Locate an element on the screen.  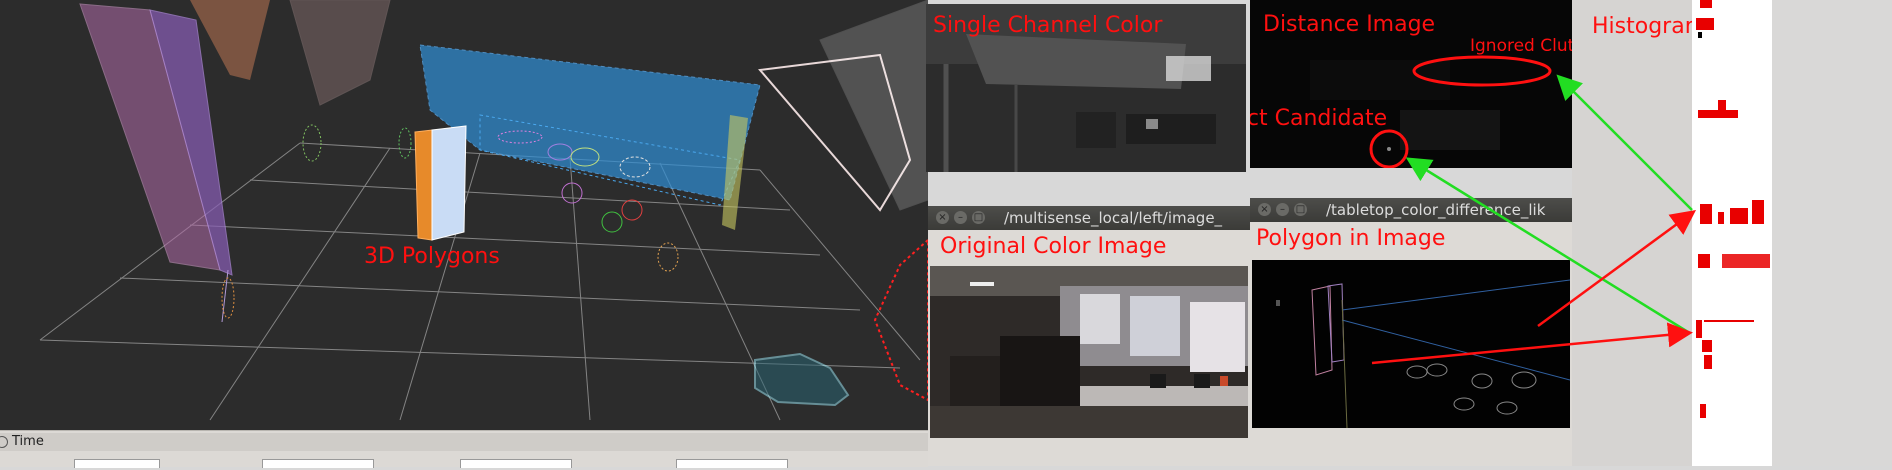
original-color-image is located at coordinates (1089, 352).